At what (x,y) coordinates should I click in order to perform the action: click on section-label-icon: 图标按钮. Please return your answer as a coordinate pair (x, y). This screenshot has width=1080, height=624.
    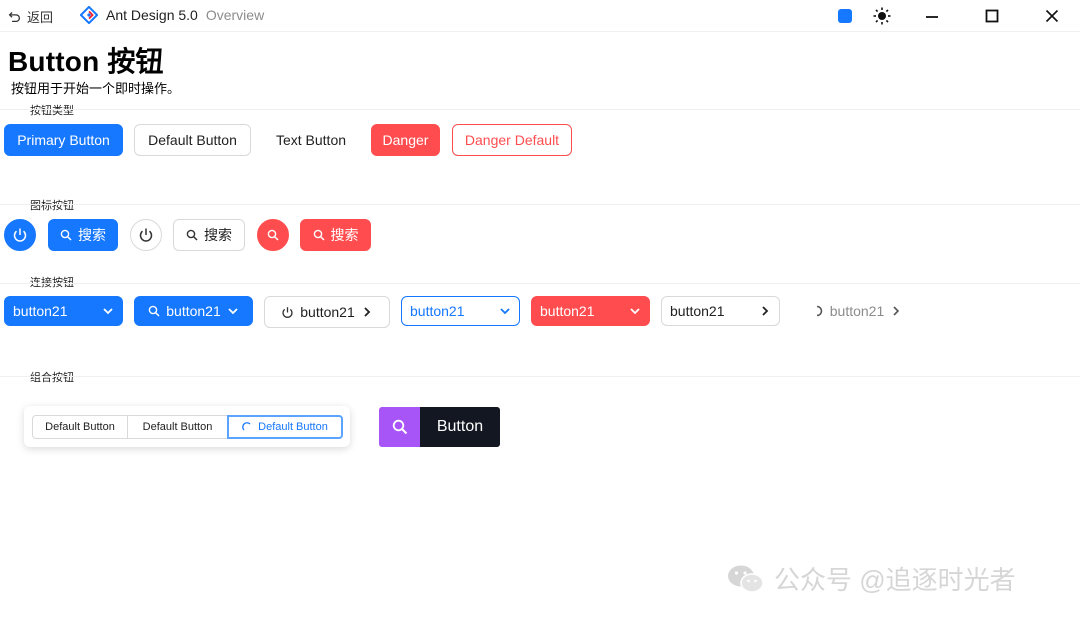
    Looking at the image, I should click on (52, 206).